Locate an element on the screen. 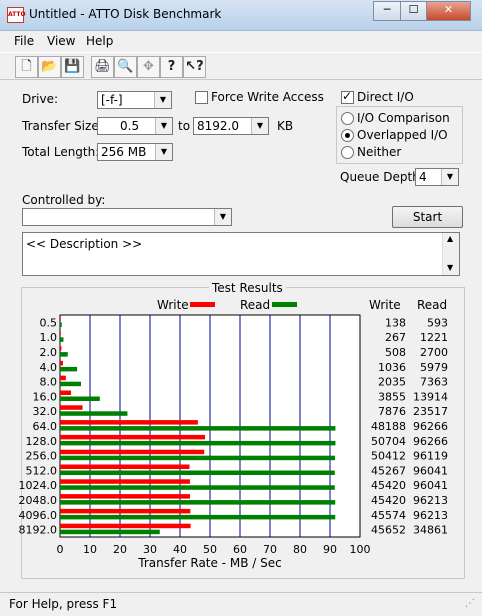 Image resolution: width=482 pixels, height=616 pixels. category-label: 0.5 is located at coordinates (49, 322).